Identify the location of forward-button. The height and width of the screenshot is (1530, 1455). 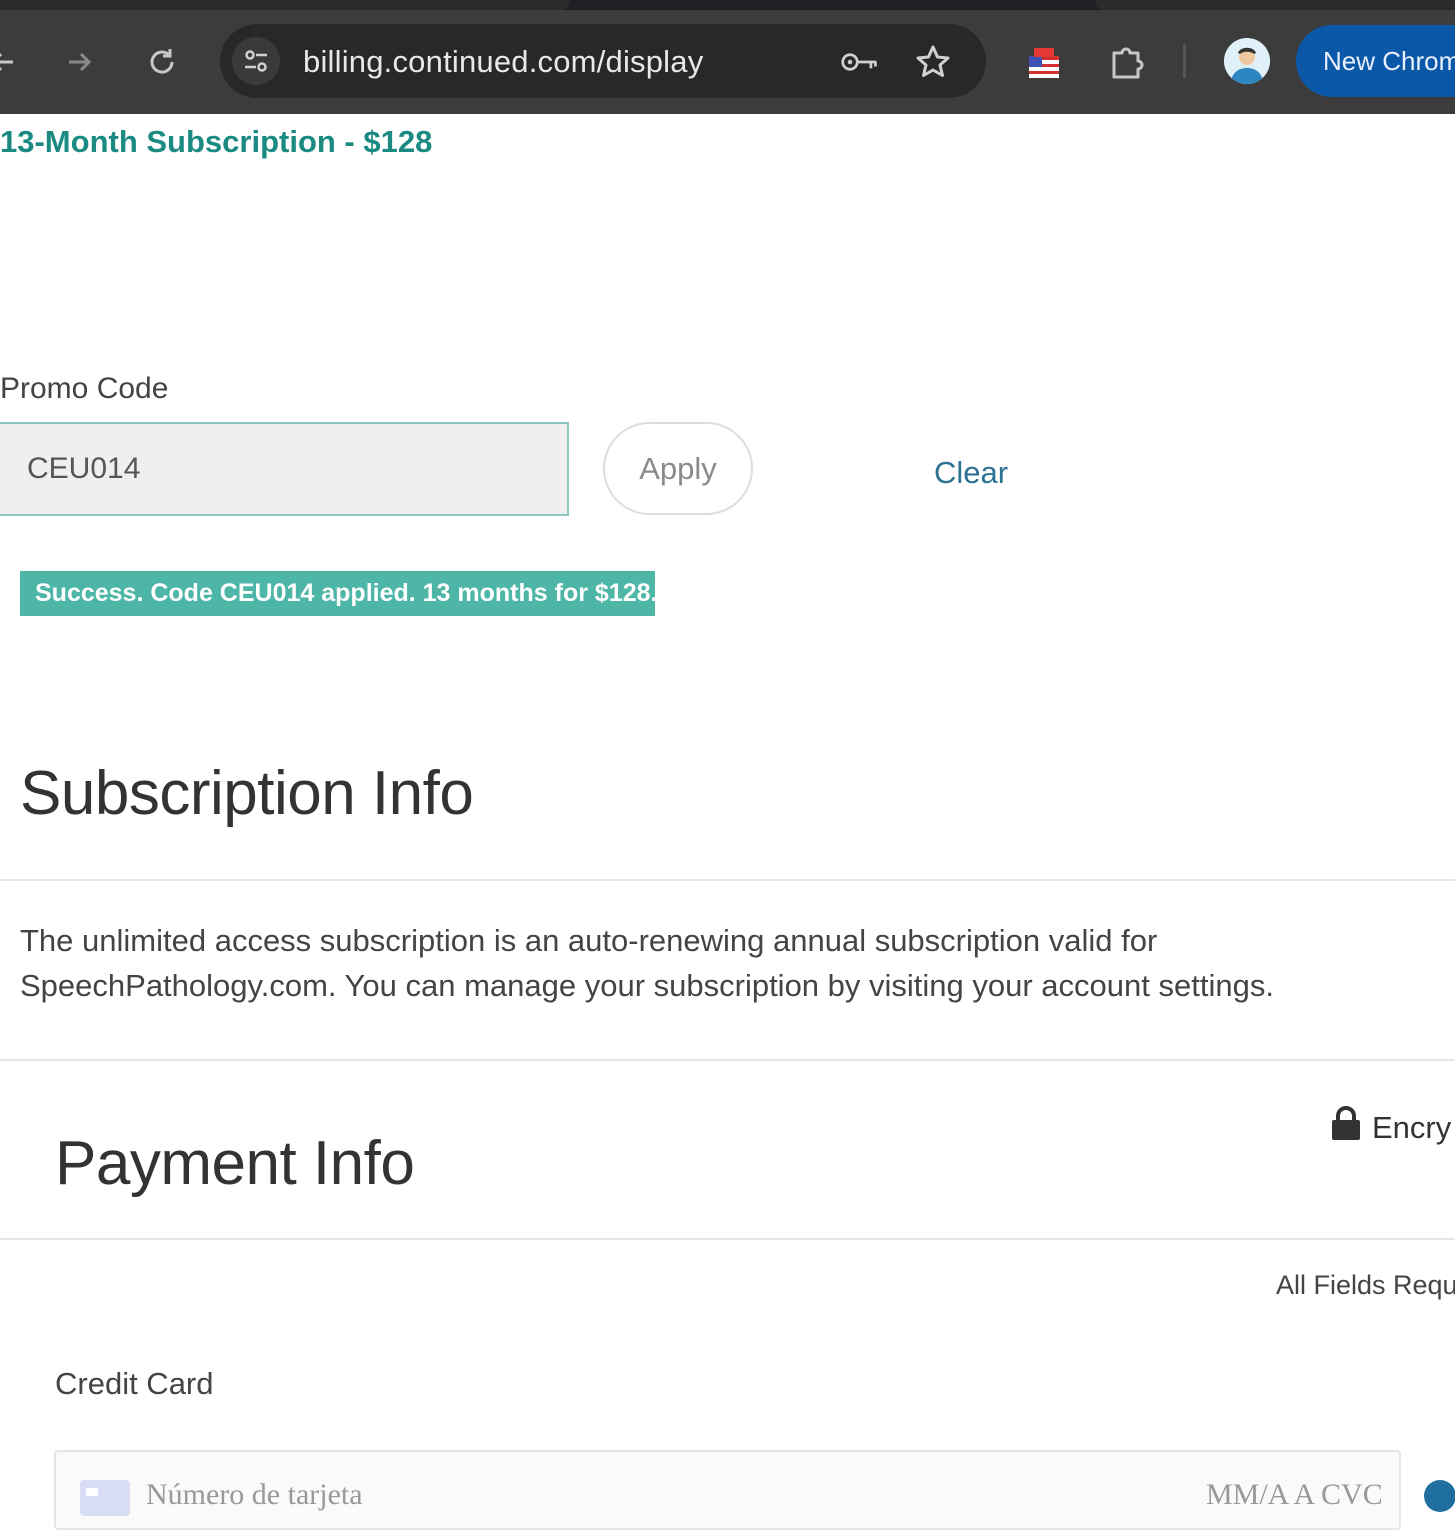
(80, 62).